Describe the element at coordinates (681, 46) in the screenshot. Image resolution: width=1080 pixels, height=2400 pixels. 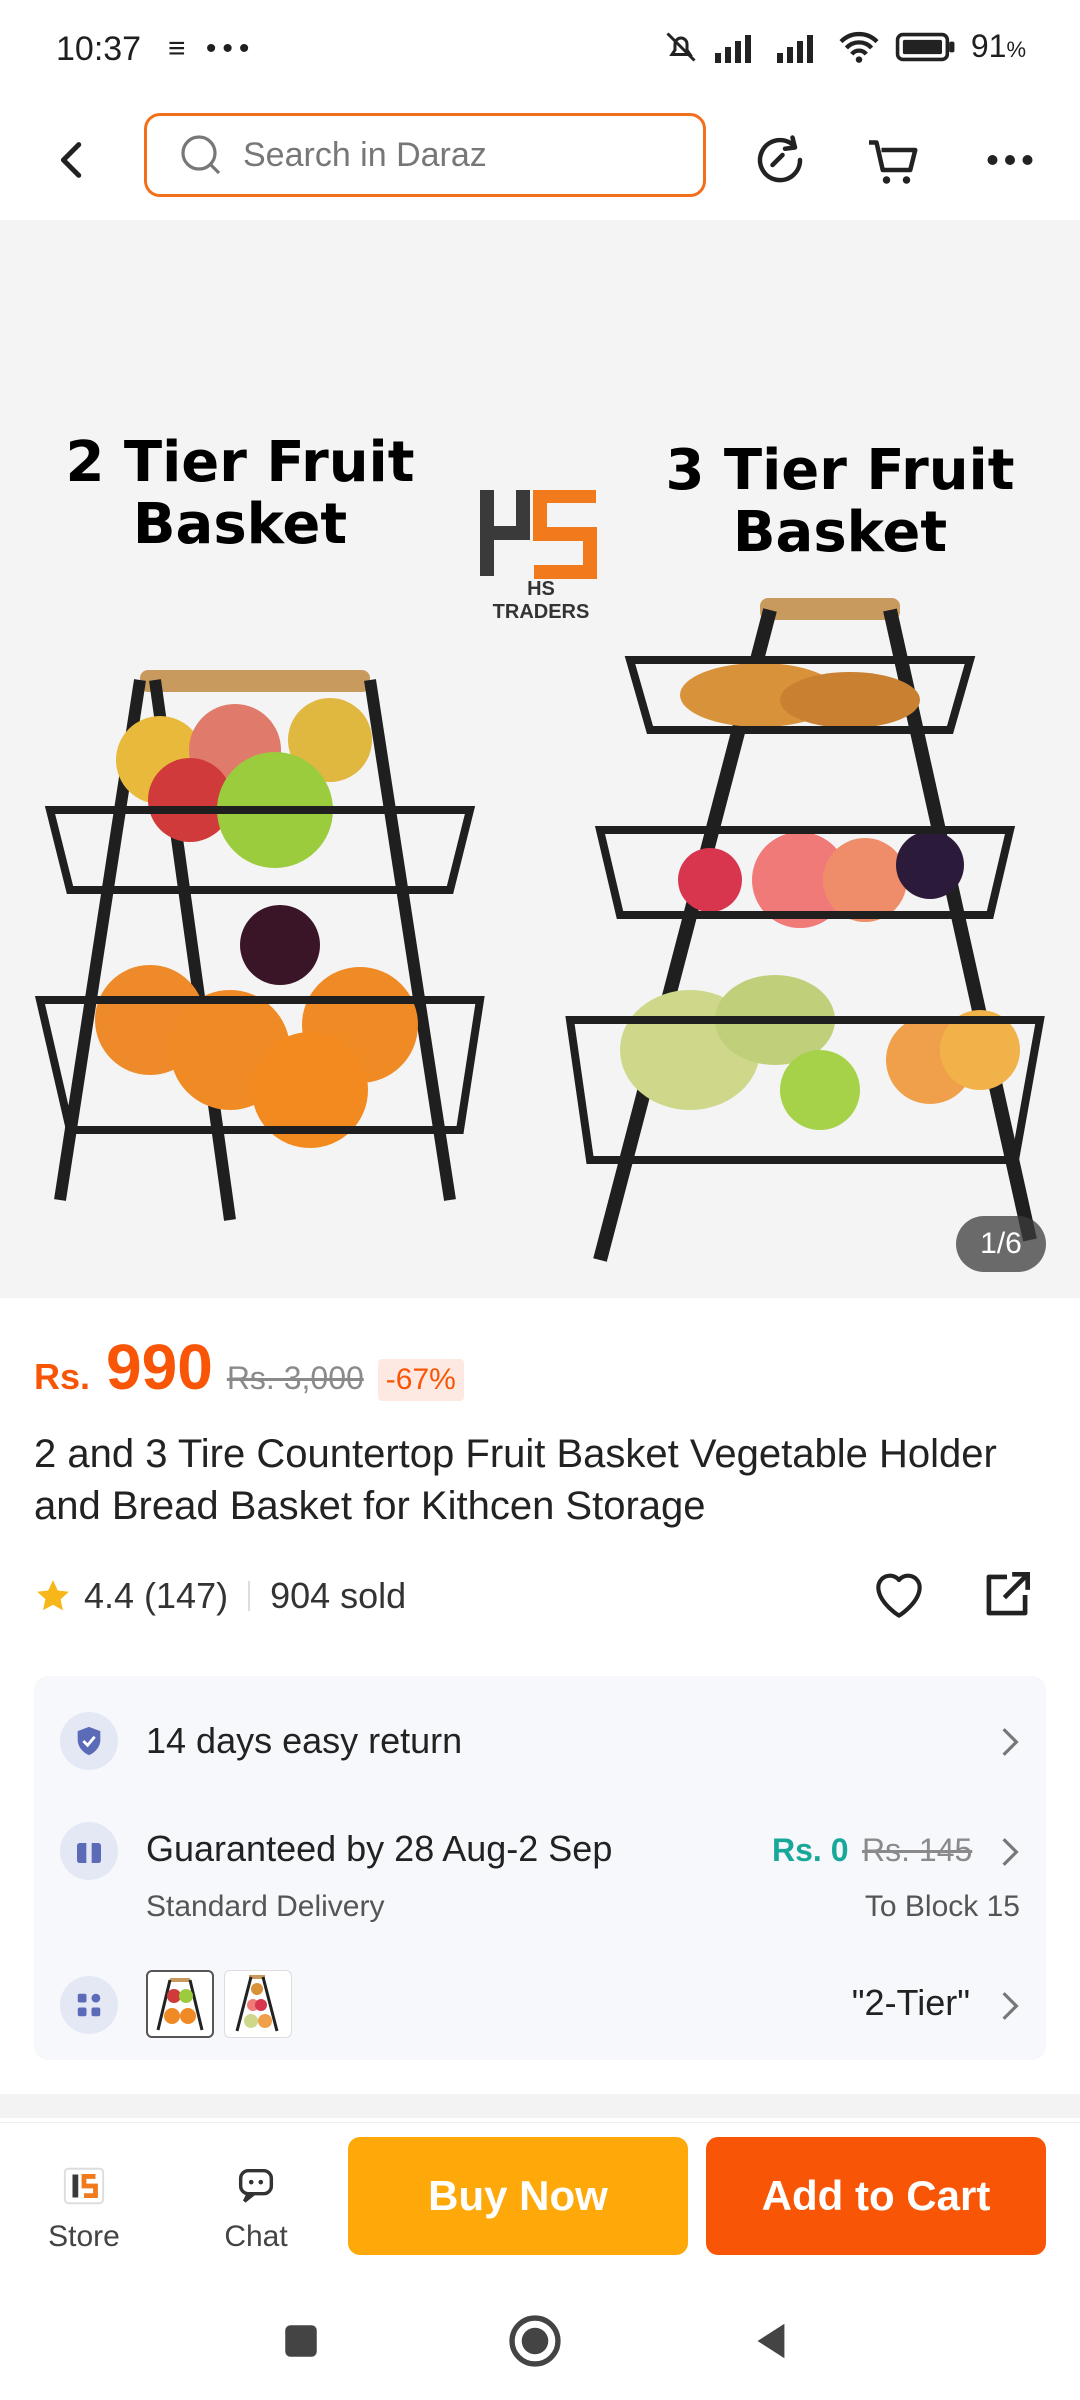
I see `mute-icon` at that location.